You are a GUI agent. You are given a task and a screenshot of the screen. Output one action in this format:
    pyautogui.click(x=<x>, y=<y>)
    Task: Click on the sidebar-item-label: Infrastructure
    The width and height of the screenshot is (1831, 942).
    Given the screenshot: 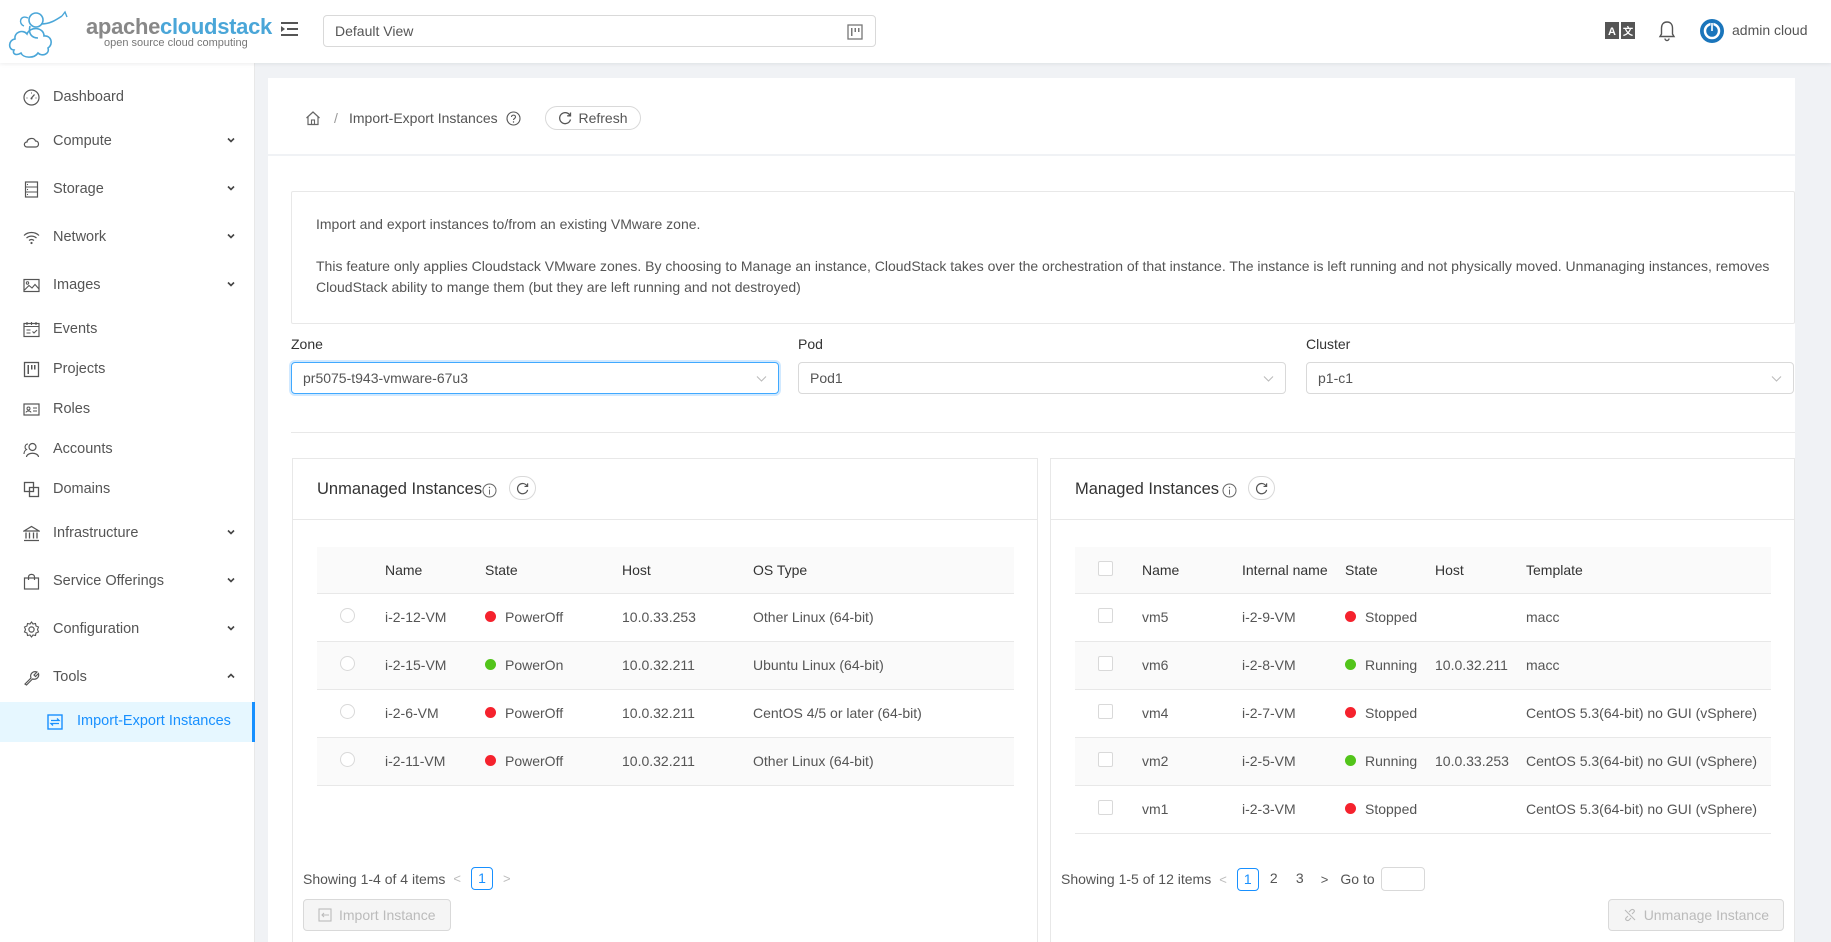 What is the action you would take?
    pyautogui.click(x=96, y=533)
    